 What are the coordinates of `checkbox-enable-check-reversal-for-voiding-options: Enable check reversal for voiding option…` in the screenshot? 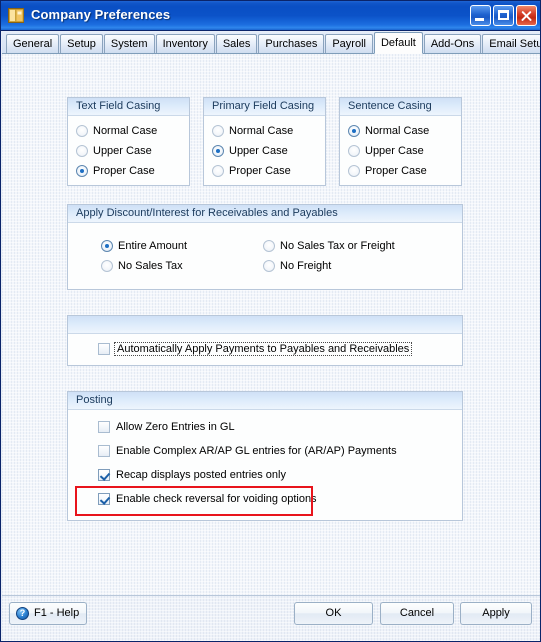 It's located at (207, 499).